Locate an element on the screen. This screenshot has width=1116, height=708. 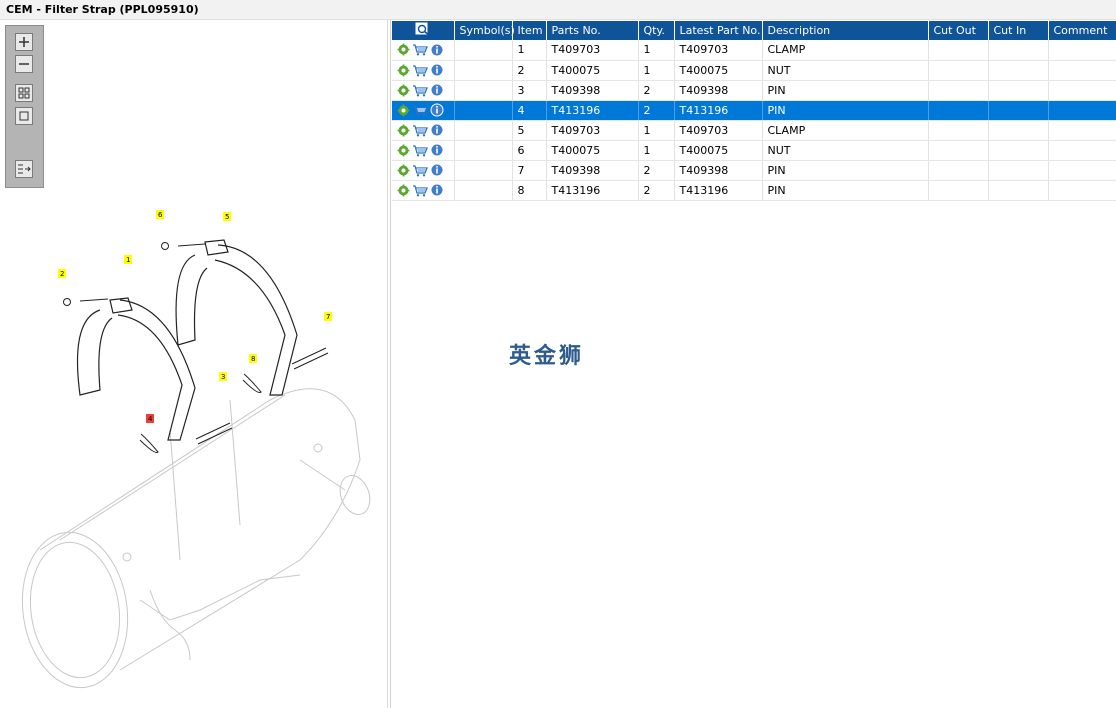
table-row: 3 T409398 2 T409398 PIN is located at coordinates (754, 90).